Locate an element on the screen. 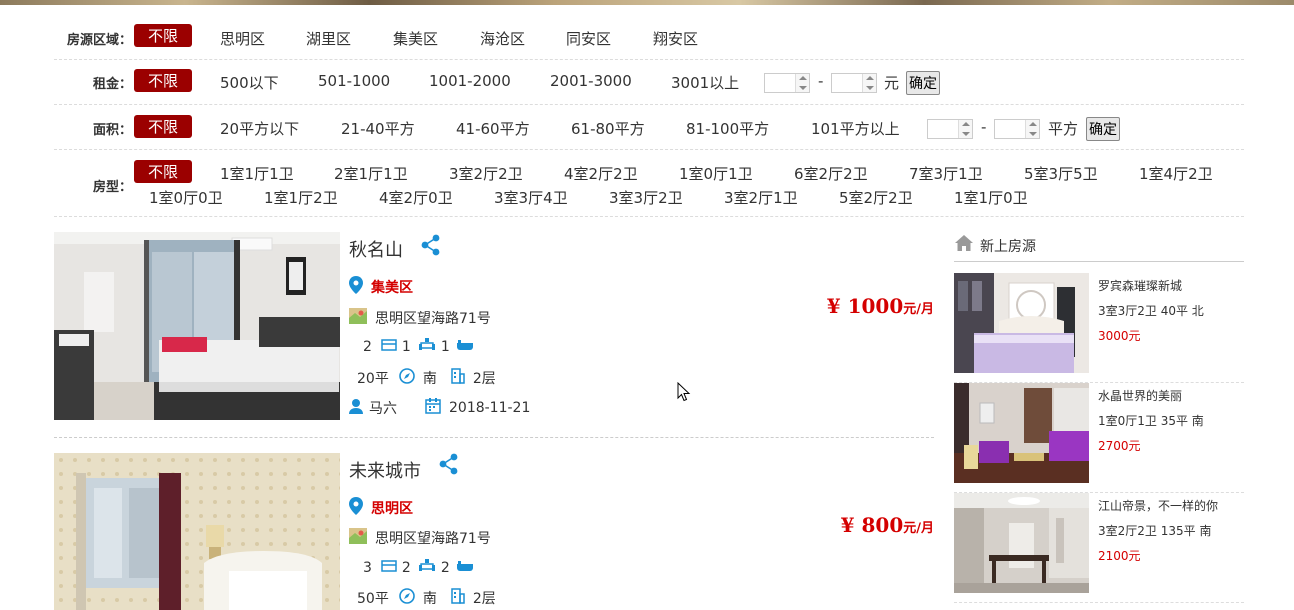 The width and height of the screenshot is (1294, 610). listing-address: 思明区望海路71号 is located at coordinates (433, 319).